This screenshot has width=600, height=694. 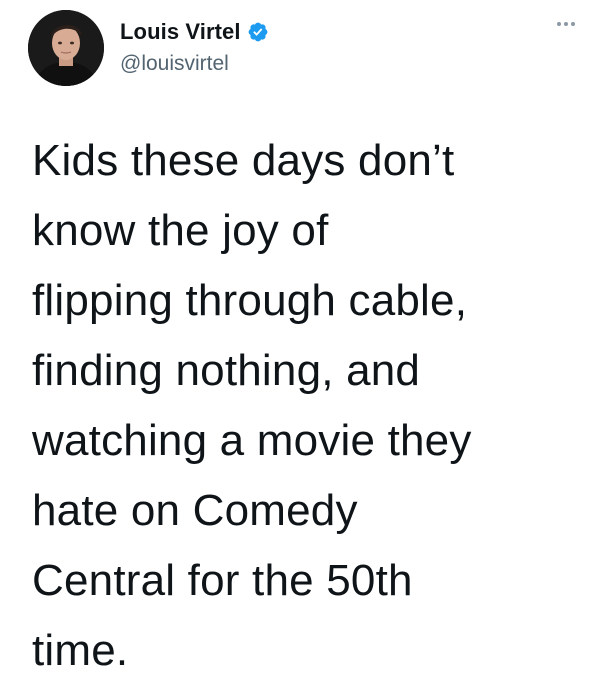 I want to click on tweet-header: Louis Virtel @louisvirtel, so click(x=308, y=50).